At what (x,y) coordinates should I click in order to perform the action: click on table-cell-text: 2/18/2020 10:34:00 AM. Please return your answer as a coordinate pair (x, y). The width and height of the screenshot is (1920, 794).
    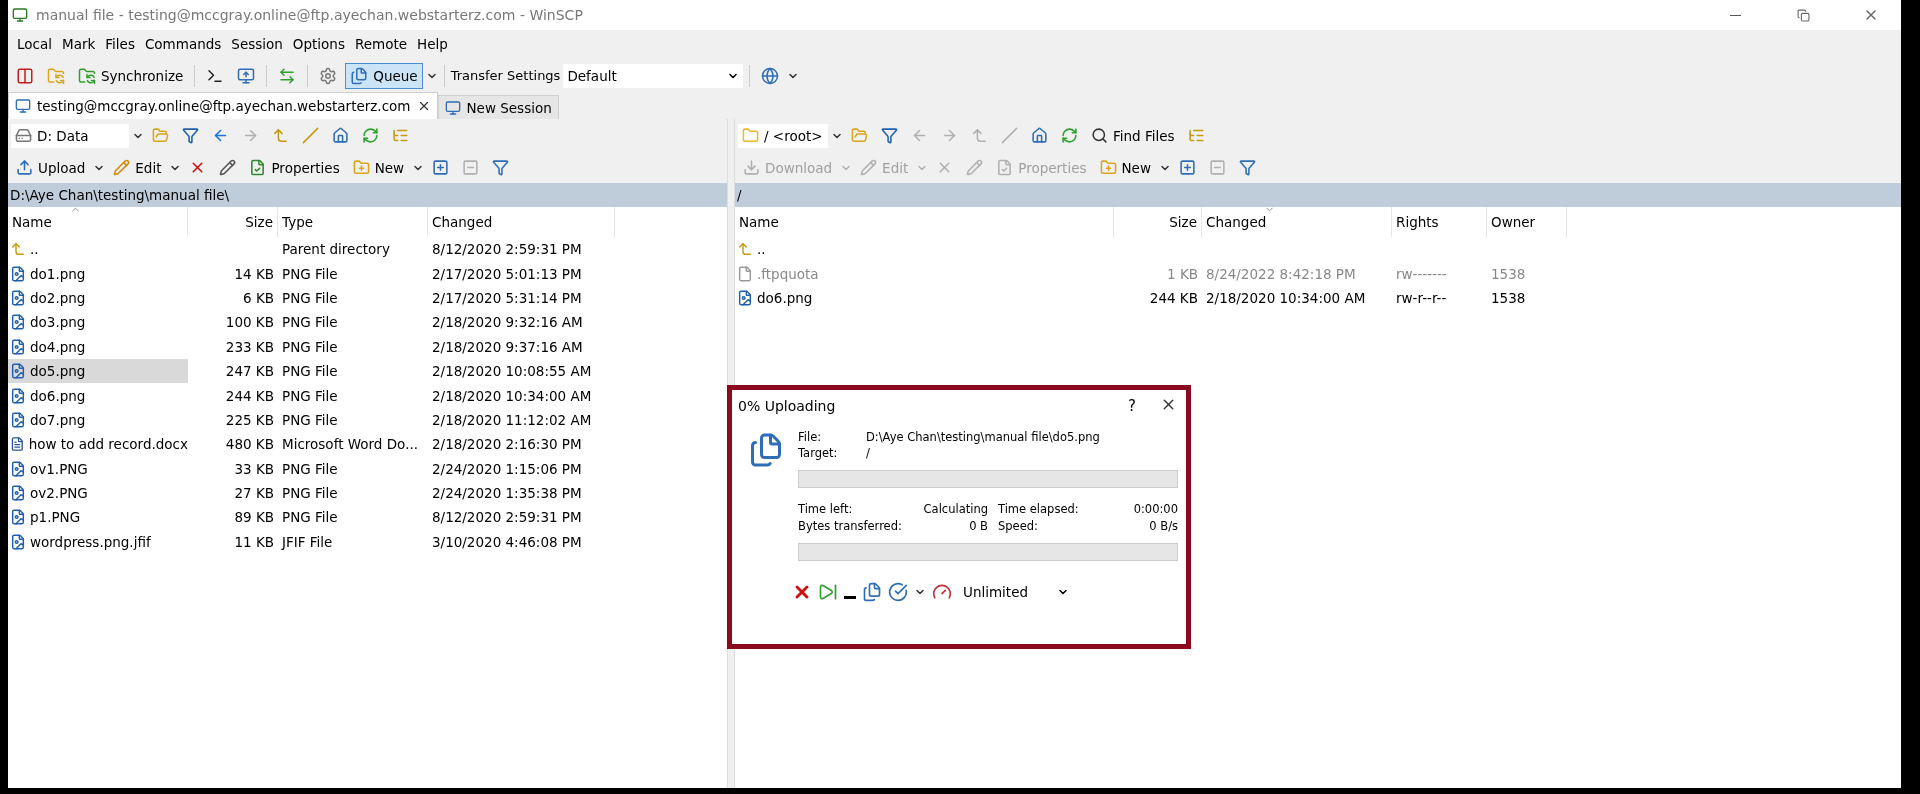
    Looking at the image, I should click on (512, 395).